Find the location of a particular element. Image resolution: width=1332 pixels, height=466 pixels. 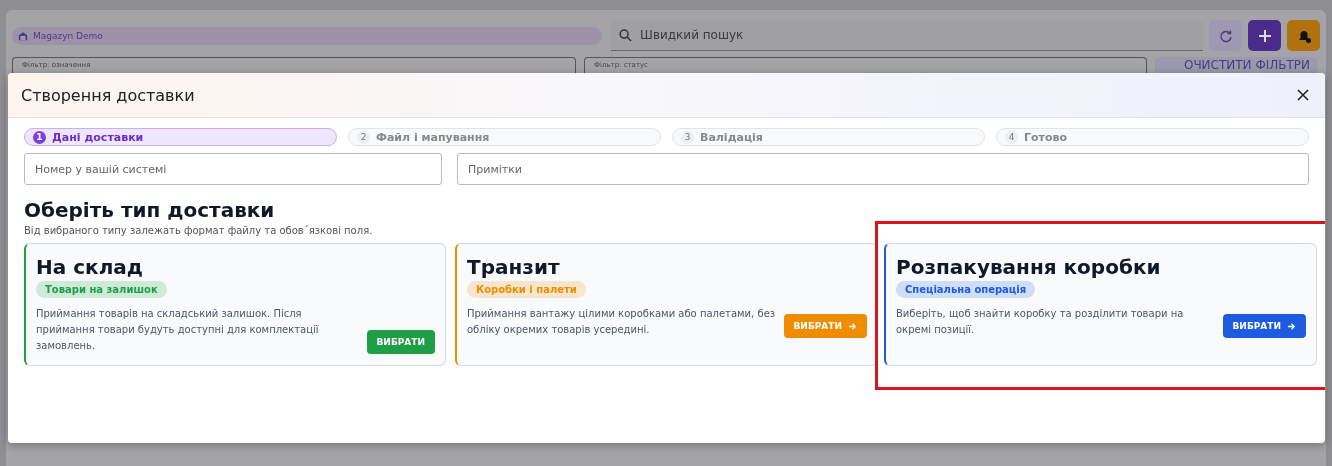

card-title: Транзит is located at coordinates (513, 267).